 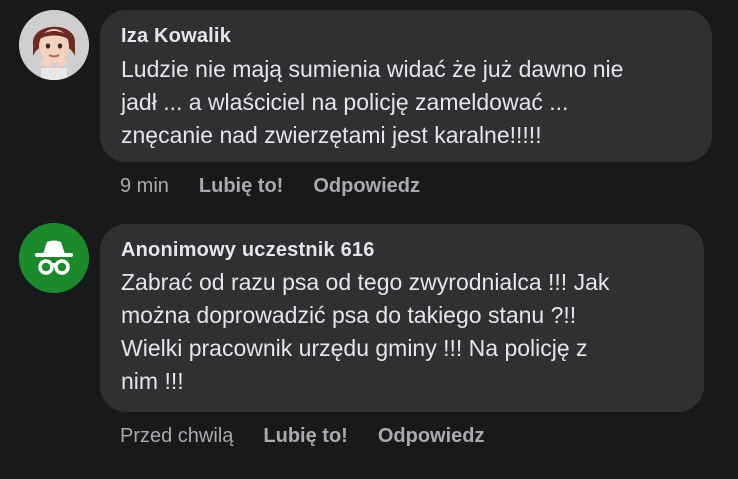 I want to click on comment-author: Anonimowy uczestnik 616, so click(x=402, y=250).